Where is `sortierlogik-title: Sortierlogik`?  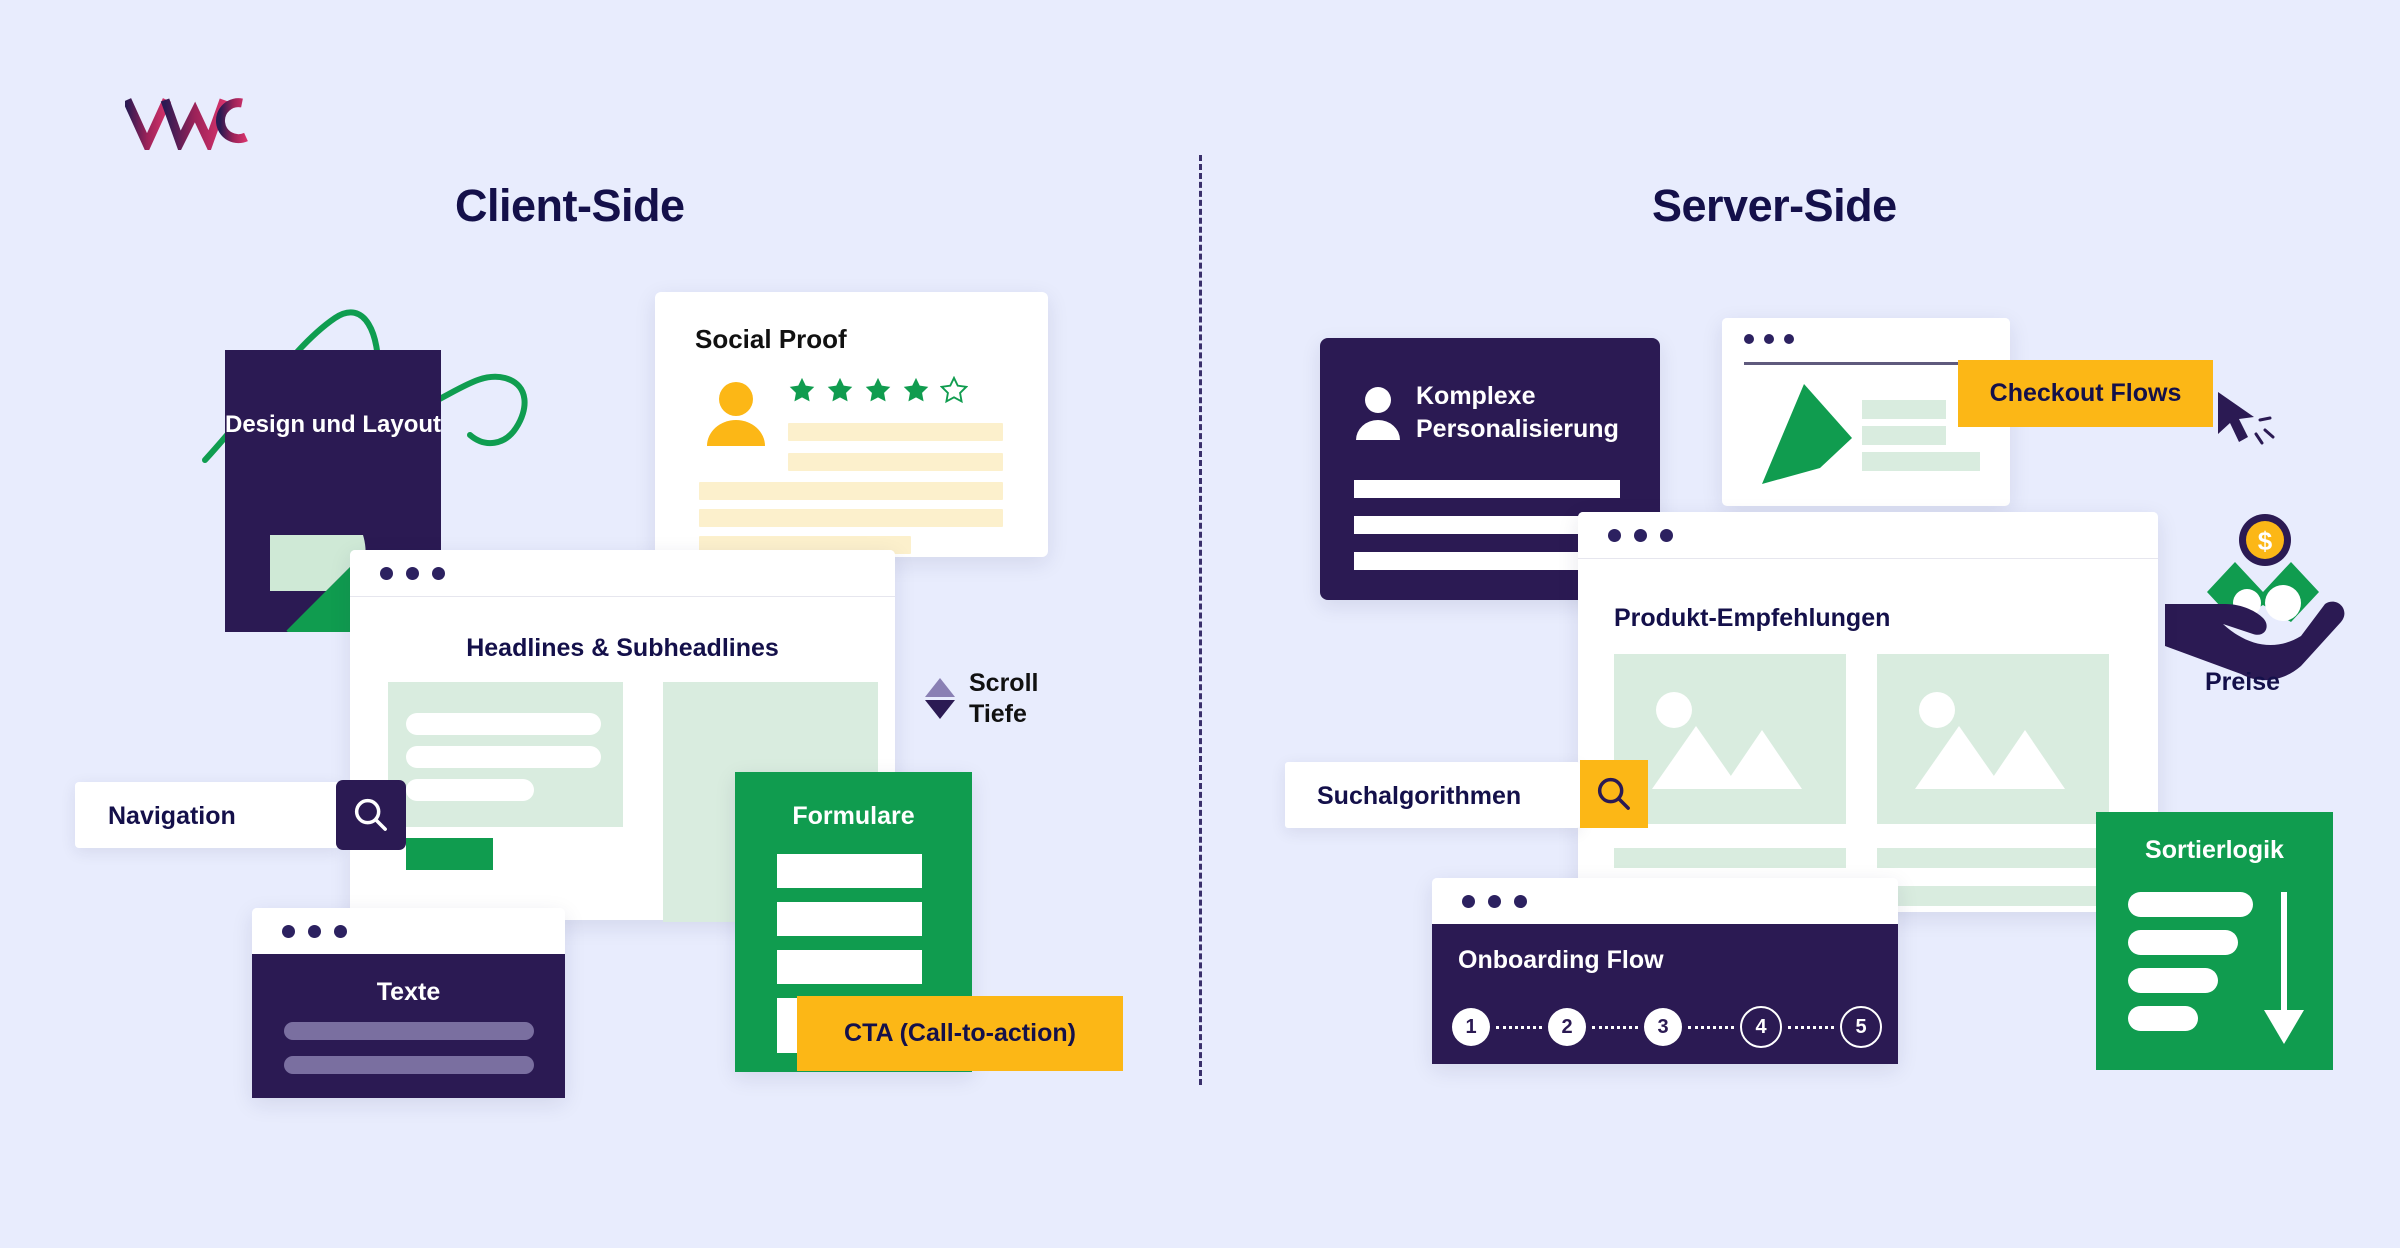
sortierlogik-title: Sortierlogik is located at coordinates (2214, 850).